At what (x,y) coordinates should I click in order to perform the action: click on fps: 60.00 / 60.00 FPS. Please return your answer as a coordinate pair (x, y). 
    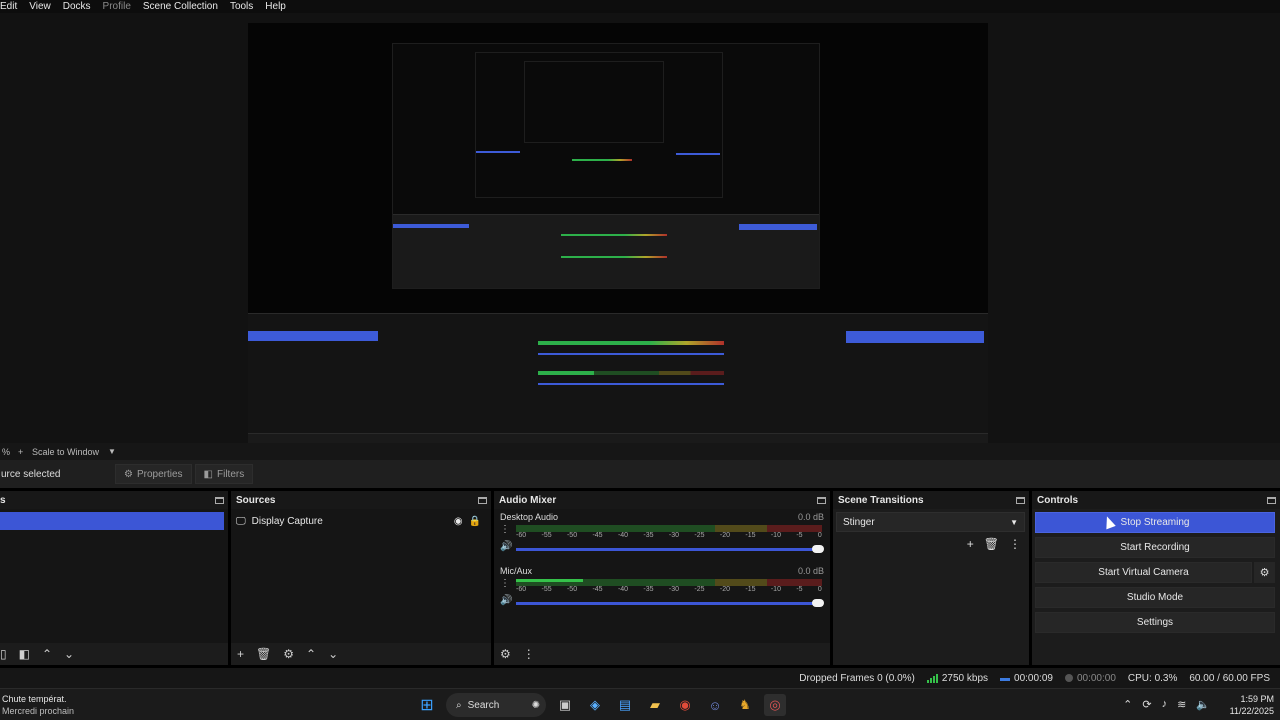
    Looking at the image, I should click on (1229, 678).